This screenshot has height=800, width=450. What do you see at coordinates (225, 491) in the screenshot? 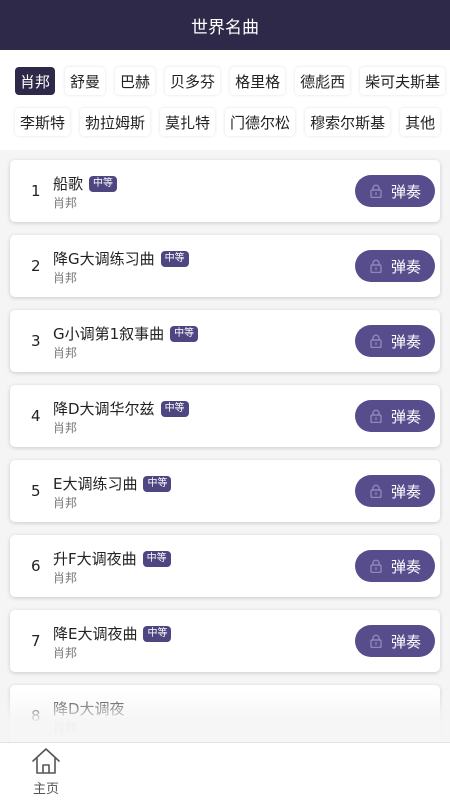
I see `song-card: 5 E大调练习曲 中等 肖邦 弹奏` at bounding box center [225, 491].